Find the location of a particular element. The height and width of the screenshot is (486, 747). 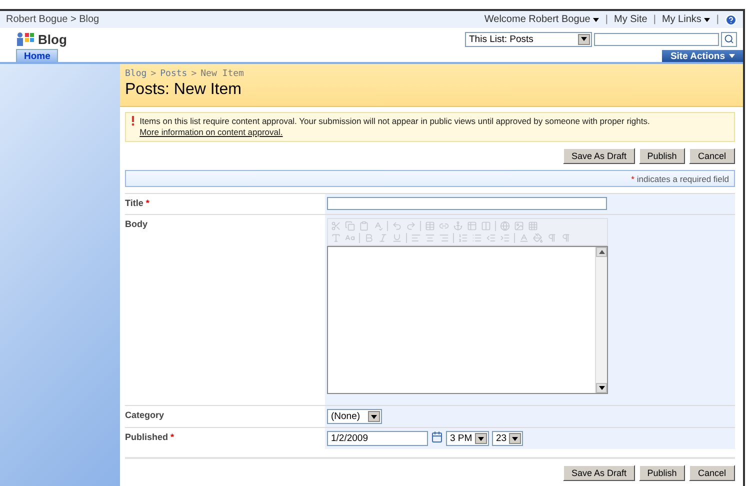

page-title: Posts: New Item is located at coordinates (183, 90).